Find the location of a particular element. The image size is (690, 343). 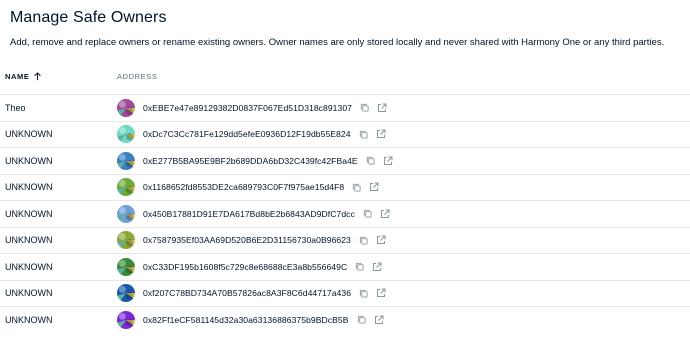

name-column-label: NAME is located at coordinates (17, 76).